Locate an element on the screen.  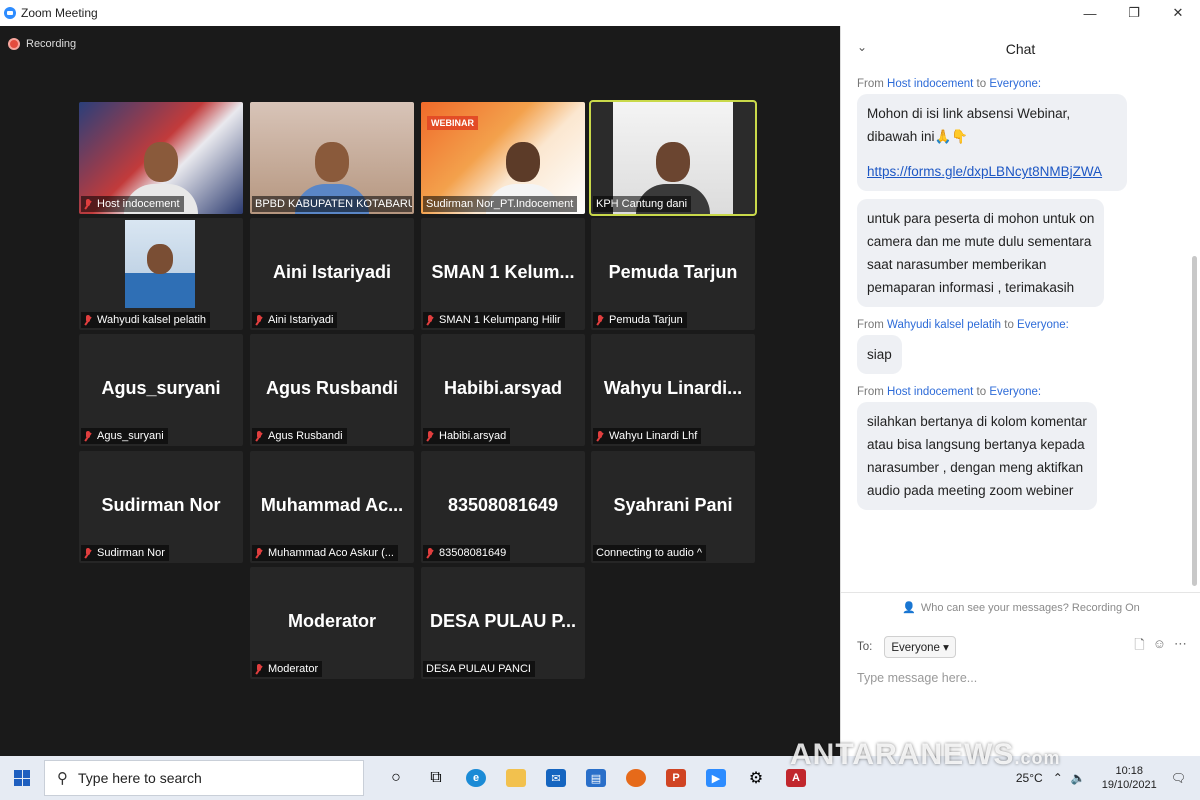
participant-tile: SMAN 1 Kelum... SMAN 1 Kelumpang Hilir is located at coordinates (503, 274).